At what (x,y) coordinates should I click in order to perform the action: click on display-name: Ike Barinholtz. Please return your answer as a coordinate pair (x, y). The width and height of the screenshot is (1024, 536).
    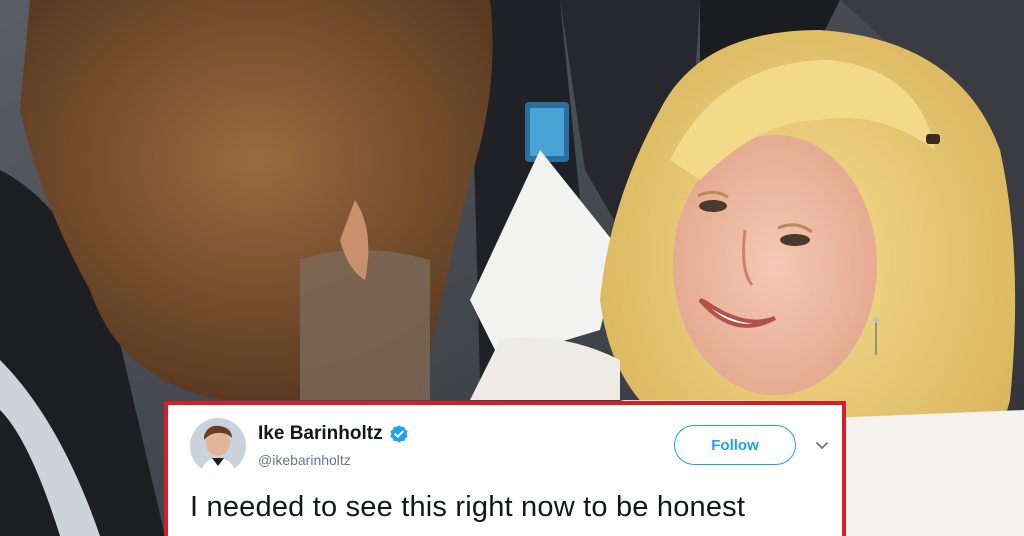
    Looking at the image, I should click on (320, 434).